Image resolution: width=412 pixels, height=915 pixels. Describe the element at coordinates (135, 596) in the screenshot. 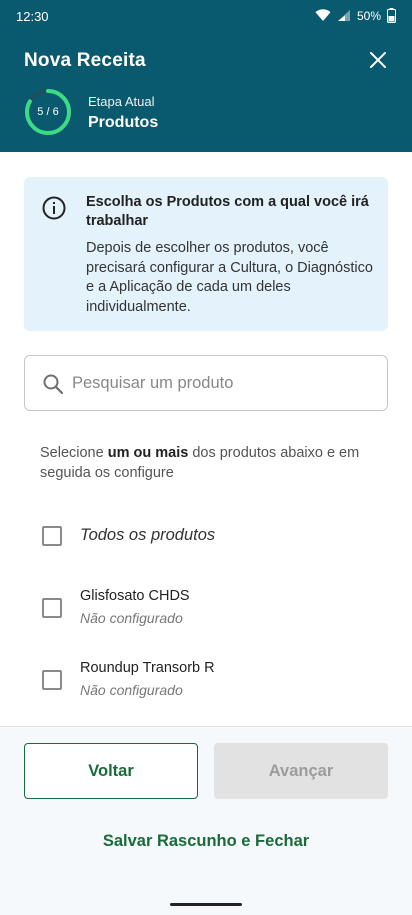

I see `product-name: Glisfosato CHDS` at that location.